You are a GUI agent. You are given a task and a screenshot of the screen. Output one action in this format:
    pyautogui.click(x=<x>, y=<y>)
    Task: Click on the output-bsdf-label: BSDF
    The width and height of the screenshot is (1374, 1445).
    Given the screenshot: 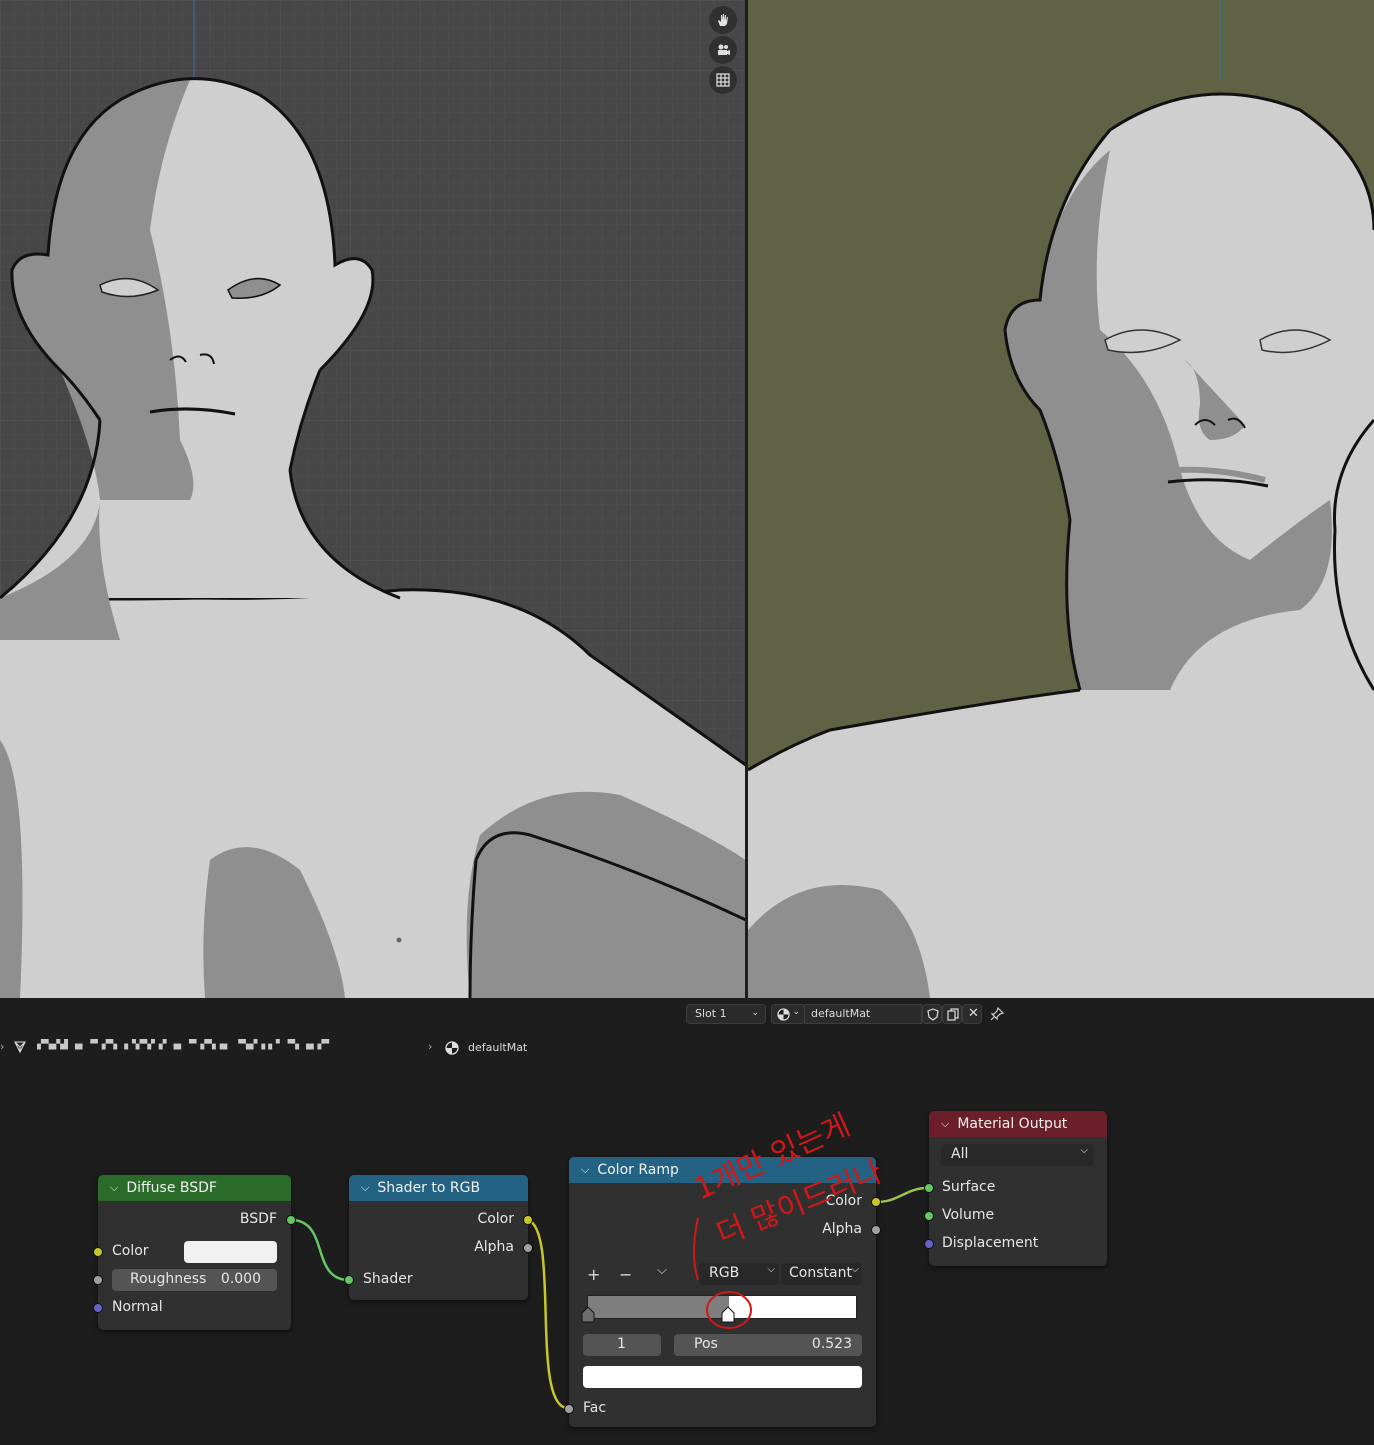 What is the action you would take?
    pyautogui.click(x=258, y=1219)
    